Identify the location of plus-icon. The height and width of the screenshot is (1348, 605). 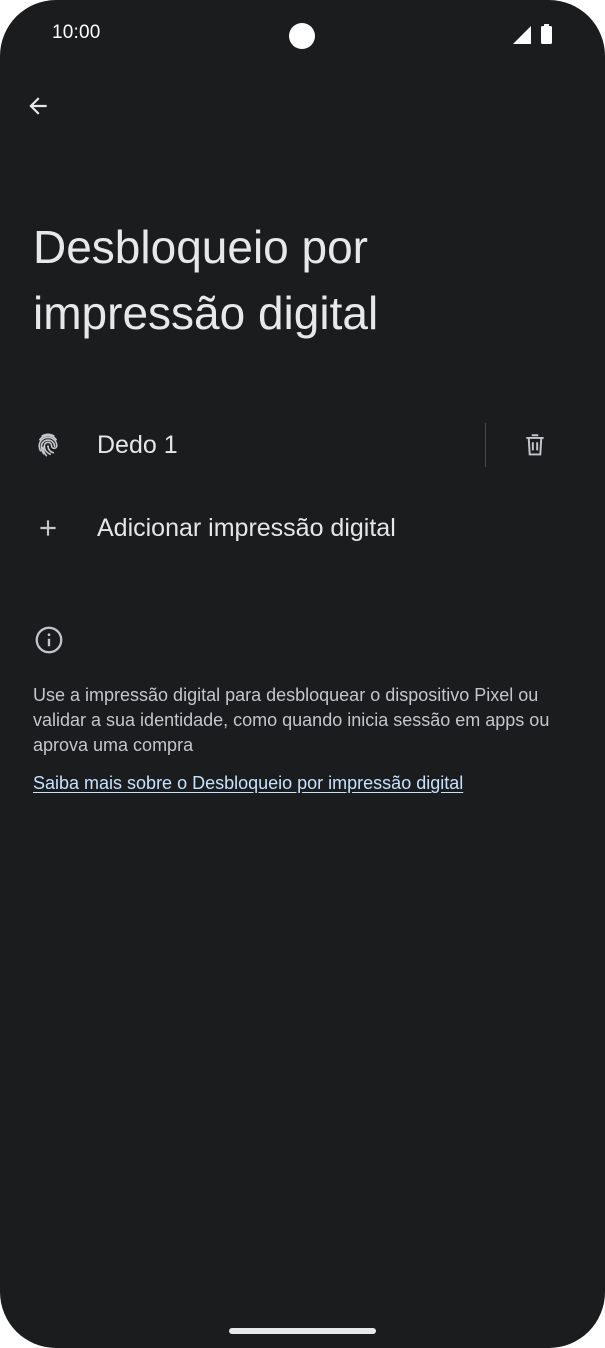
(48, 528).